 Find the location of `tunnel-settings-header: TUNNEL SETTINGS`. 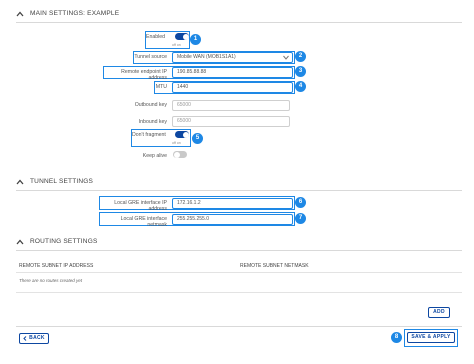

tunnel-settings-header: TUNNEL SETTINGS is located at coordinates (54, 181).